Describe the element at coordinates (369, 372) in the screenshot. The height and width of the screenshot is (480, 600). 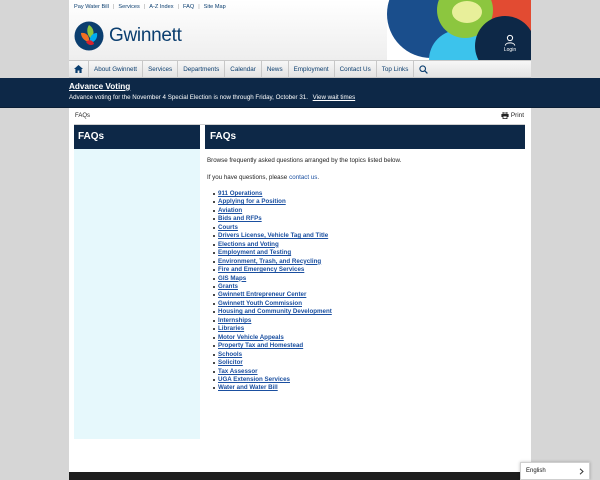
I see `list-item: Tax Assessor` at that location.